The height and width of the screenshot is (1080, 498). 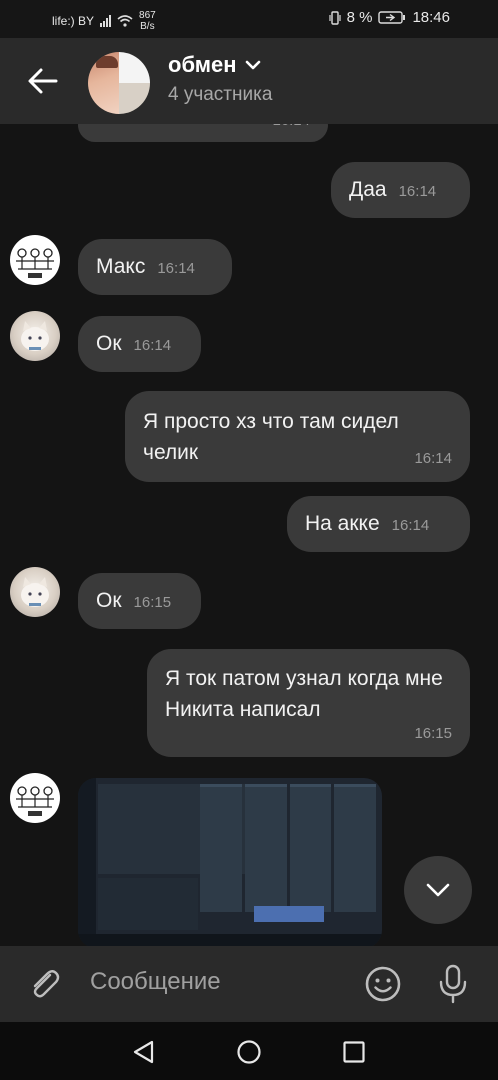 I want to click on nav-recents-icon, so click(x=354, y=1052).